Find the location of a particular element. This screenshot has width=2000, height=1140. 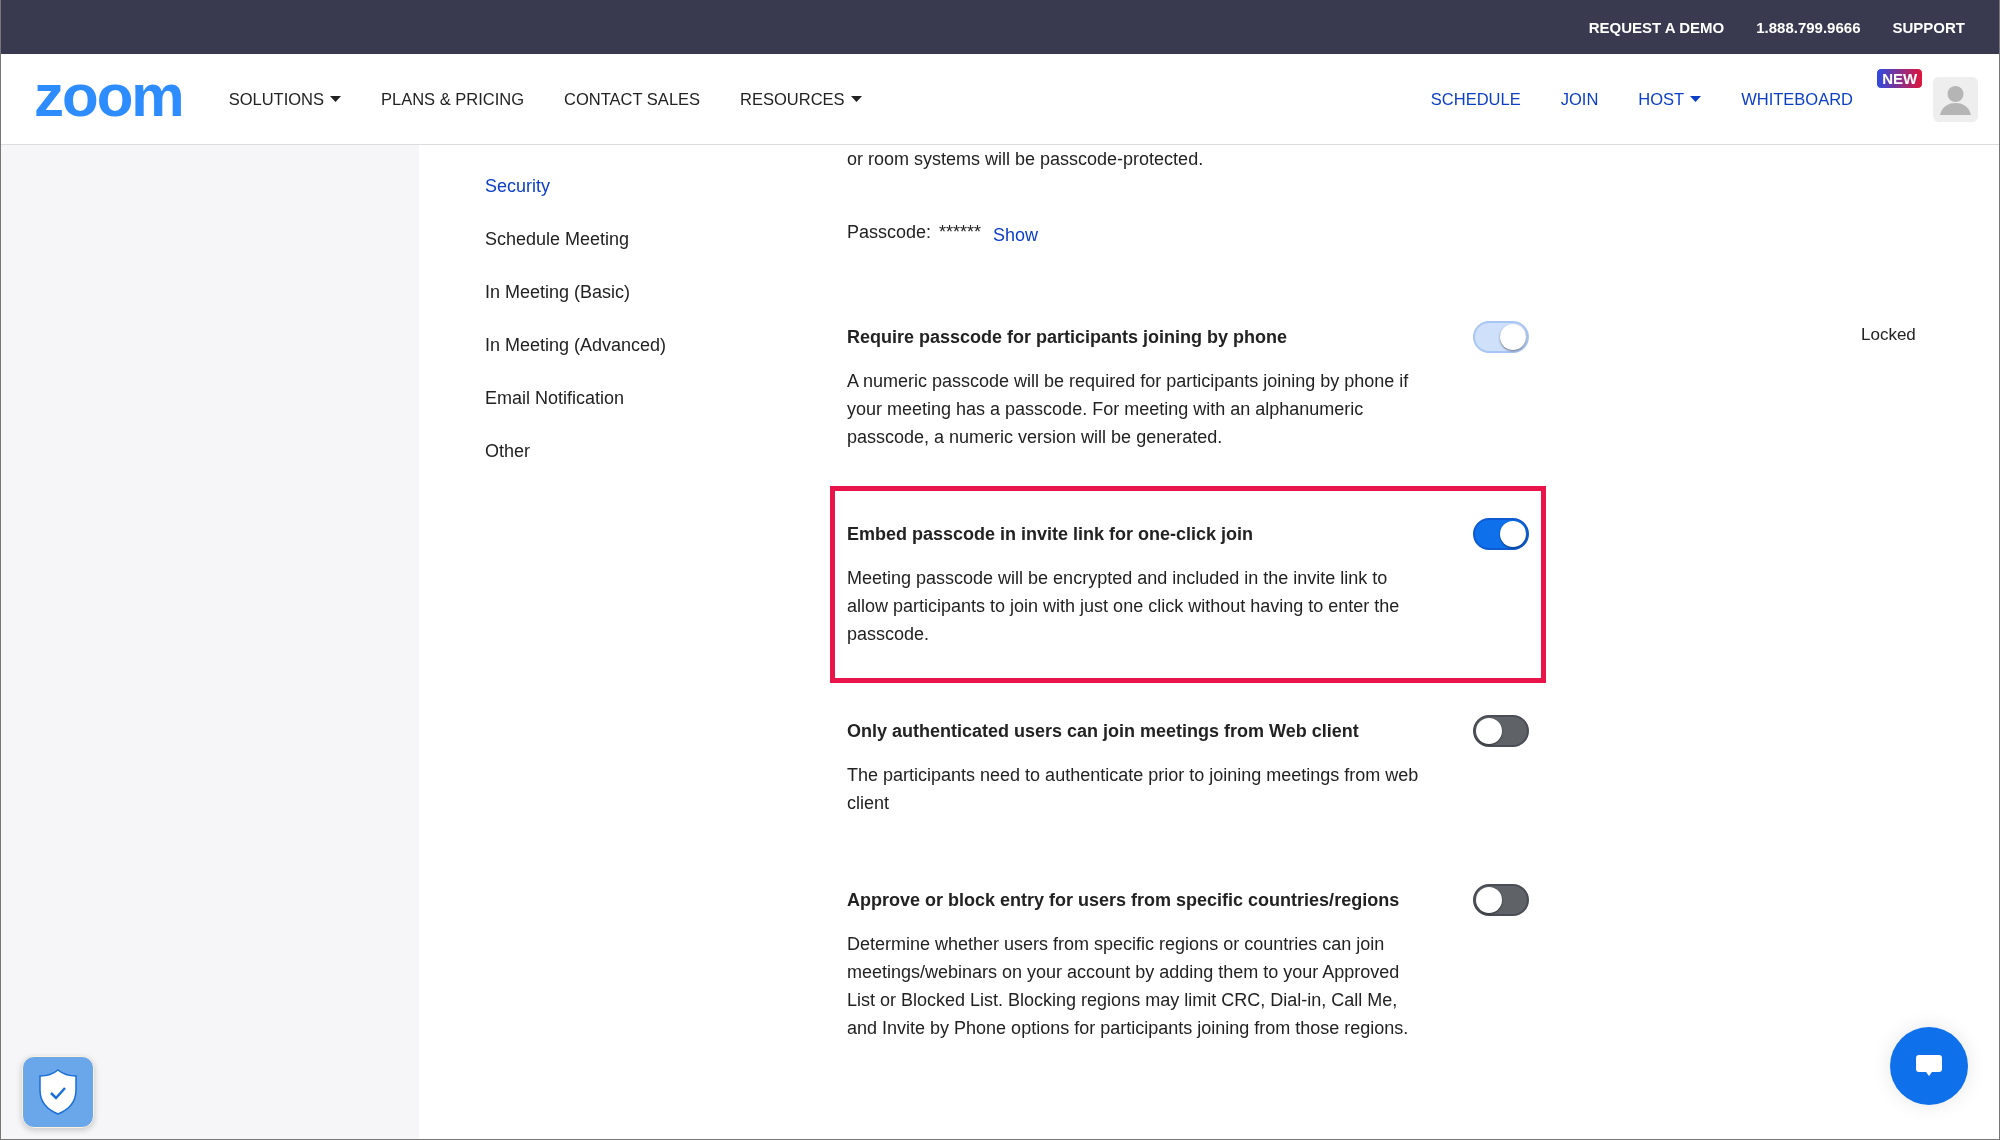

nav-link: JOIN is located at coordinates (1579, 99).